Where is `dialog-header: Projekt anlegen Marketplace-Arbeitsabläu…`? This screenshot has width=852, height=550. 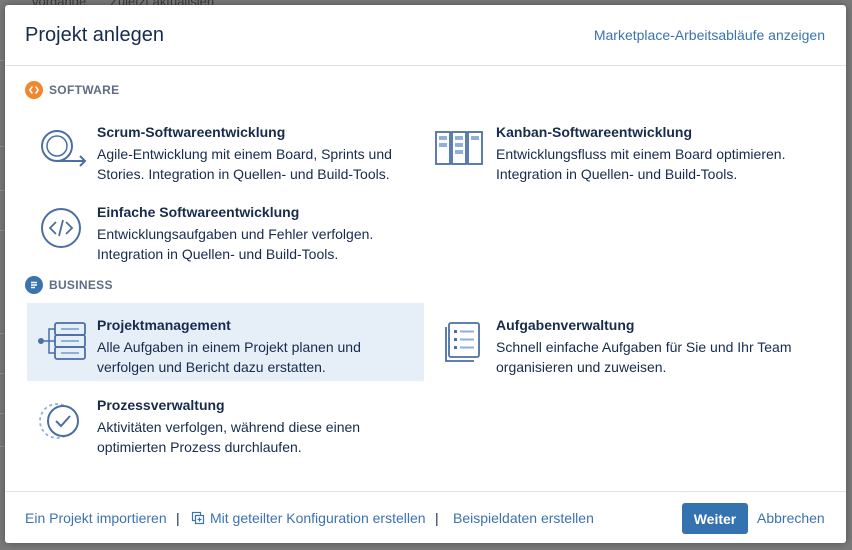 dialog-header: Projekt anlegen Marketplace-Arbeitsabläu… is located at coordinates (425, 35).